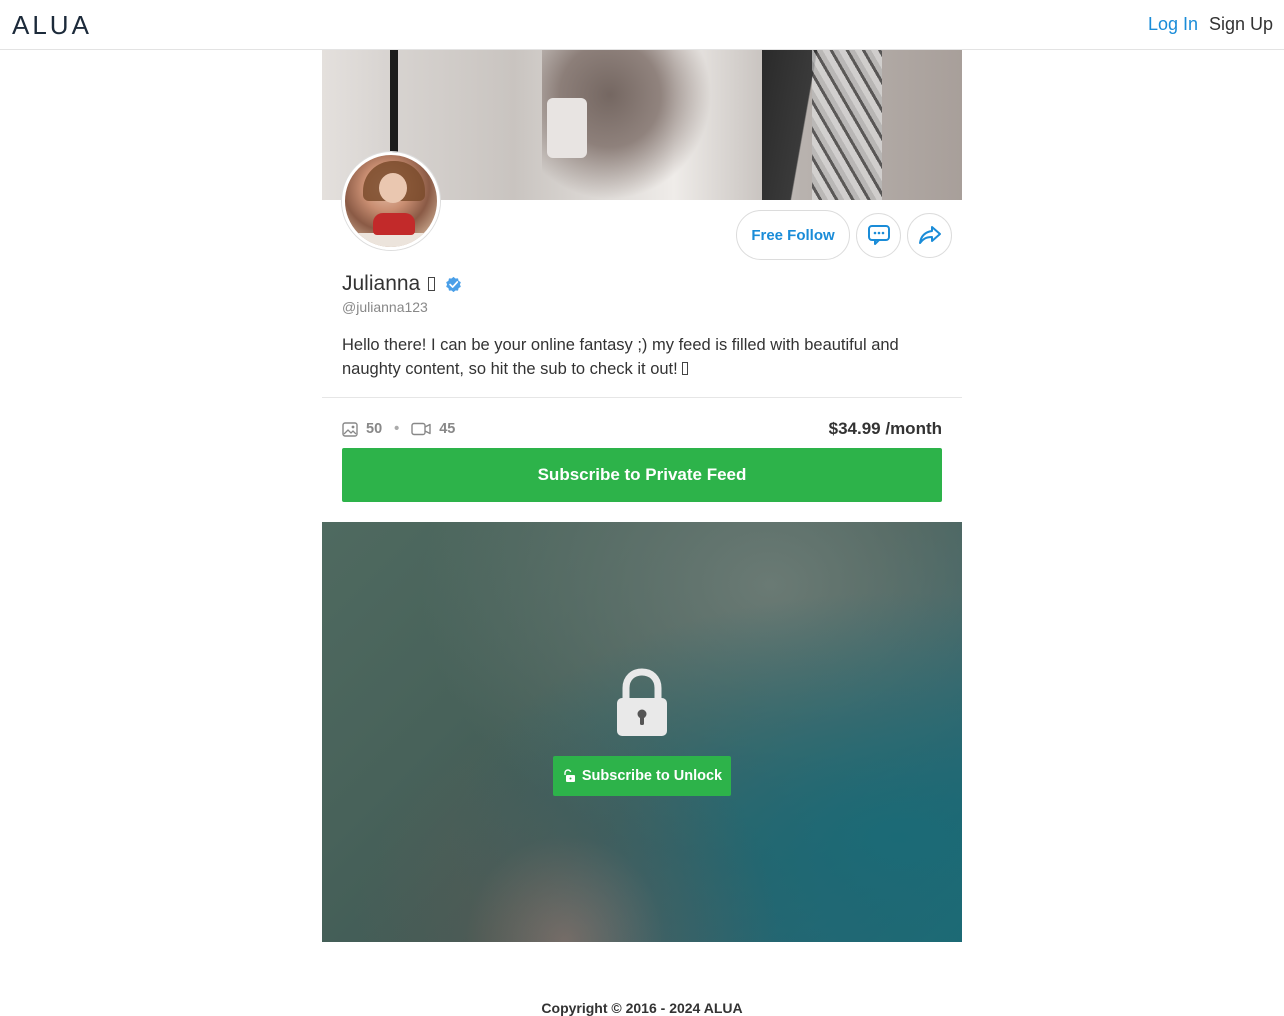 This screenshot has width=1284, height=1016. Describe the element at coordinates (847, 125) in the screenshot. I see `cover-foliage` at that location.